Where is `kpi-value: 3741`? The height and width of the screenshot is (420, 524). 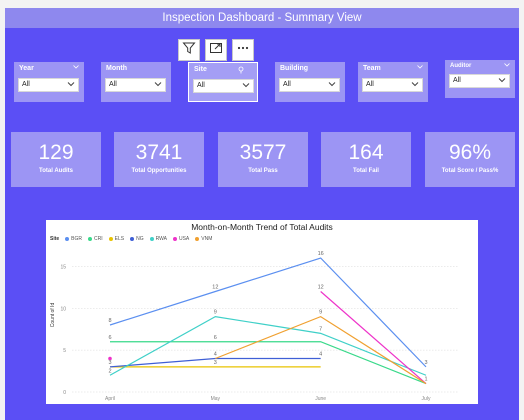 kpi-value: 3741 is located at coordinates (159, 152).